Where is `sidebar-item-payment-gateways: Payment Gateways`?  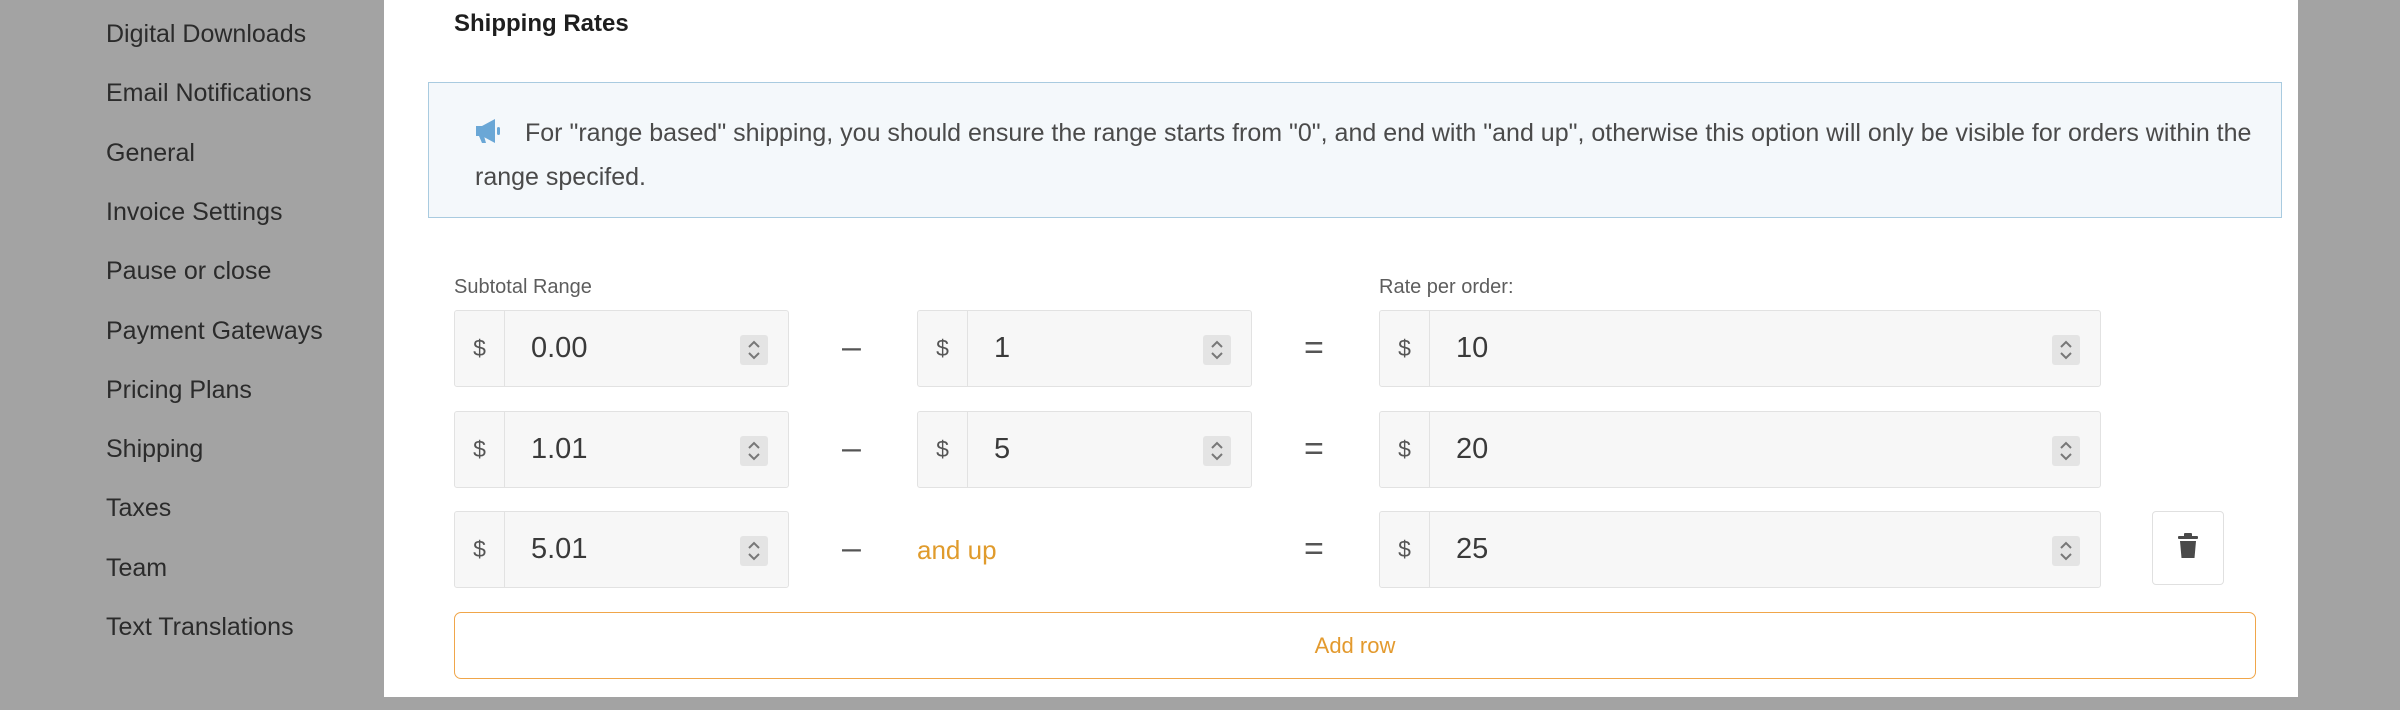 sidebar-item-payment-gateways: Payment Gateways is located at coordinates (214, 331).